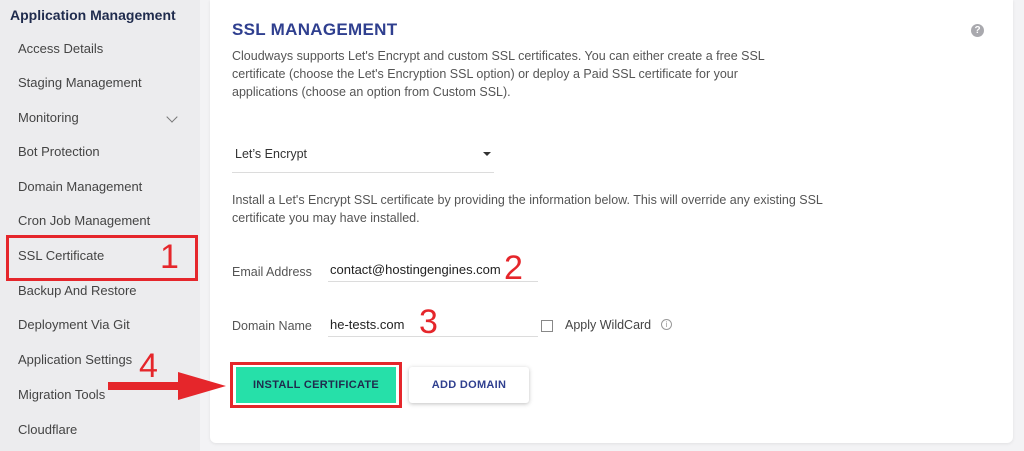 The image size is (1024, 451). I want to click on sidebar-item-backup-and-restore: Backup And Restore, so click(103, 291).